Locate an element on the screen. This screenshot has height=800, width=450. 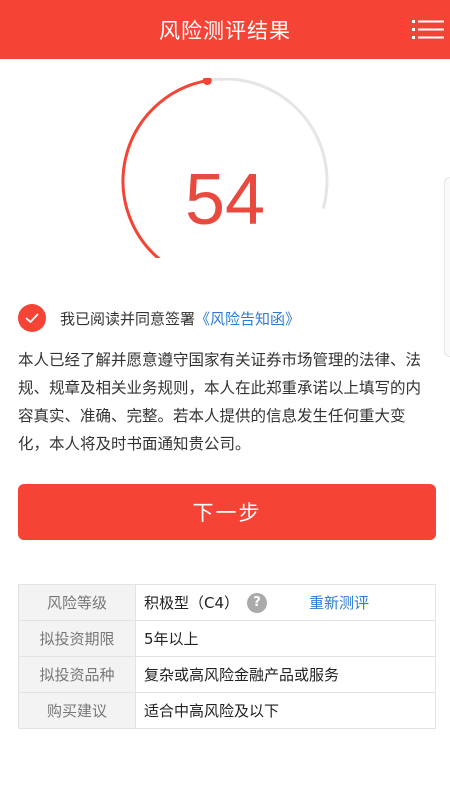
table-row: 拟投资期限 5年以上 is located at coordinates (227, 638).